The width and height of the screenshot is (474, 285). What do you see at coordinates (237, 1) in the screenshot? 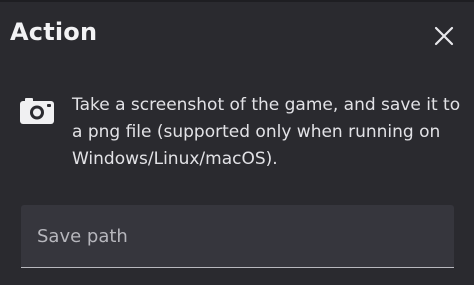
I see `dialog-top-edge` at bounding box center [237, 1].